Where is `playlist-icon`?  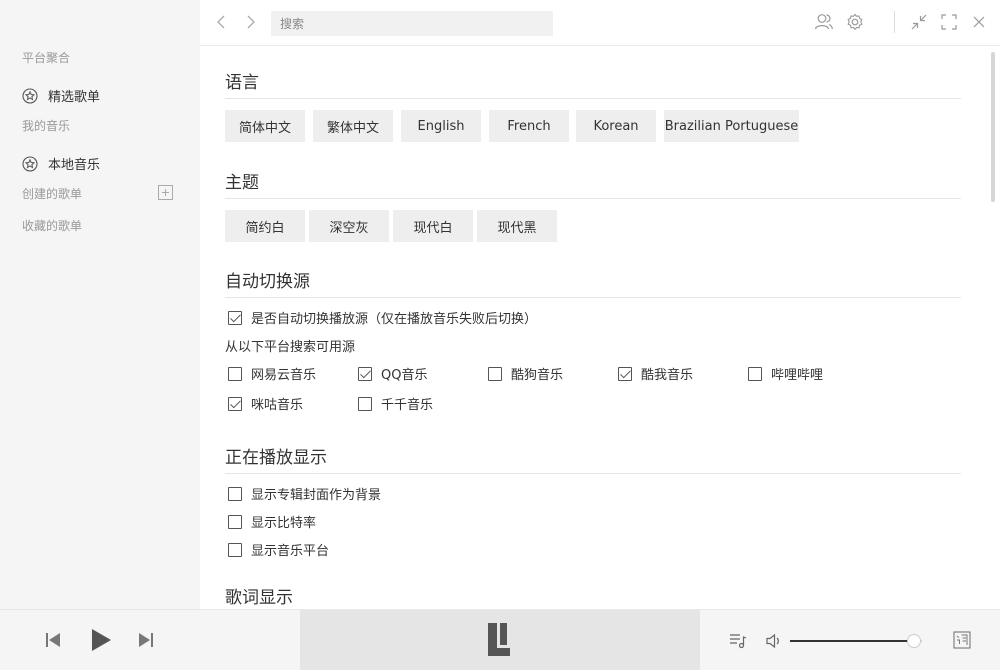 playlist-icon is located at coordinates (738, 643).